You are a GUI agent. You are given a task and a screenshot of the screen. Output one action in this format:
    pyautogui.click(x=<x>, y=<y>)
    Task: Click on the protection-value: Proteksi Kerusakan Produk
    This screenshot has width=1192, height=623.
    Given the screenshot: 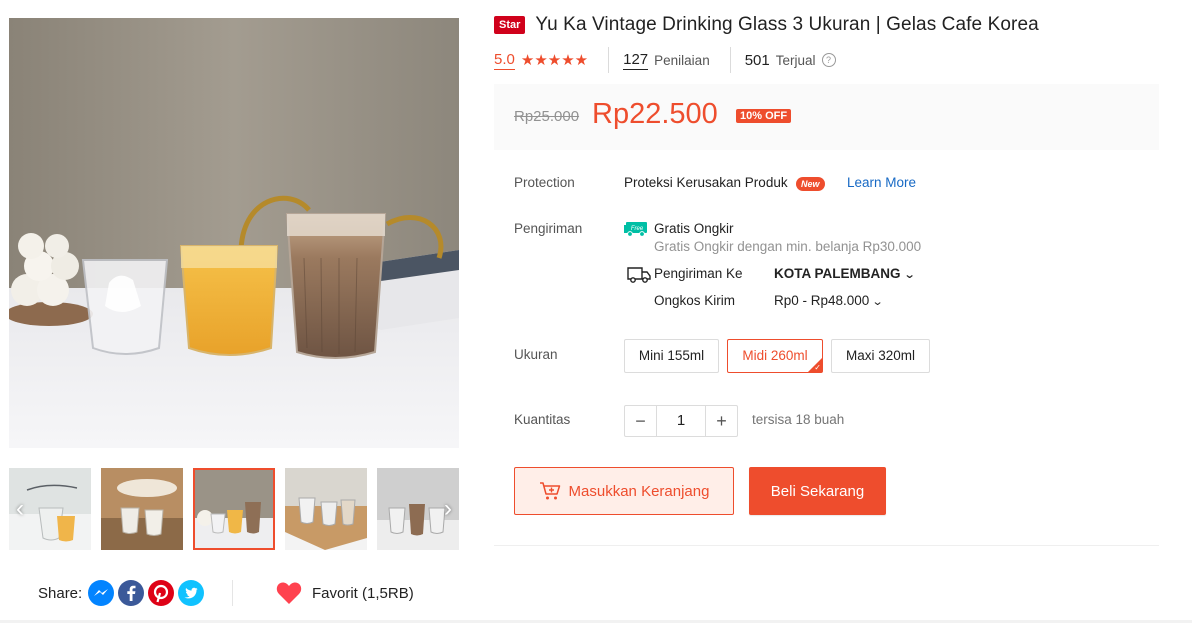 What is the action you would take?
    pyautogui.click(x=706, y=182)
    